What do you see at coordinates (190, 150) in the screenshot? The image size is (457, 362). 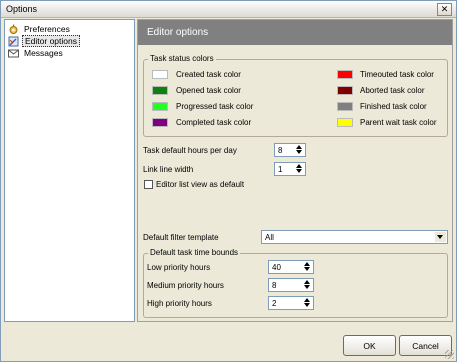 I see `hours-per-day-label: Task default hours per day` at bounding box center [190, 150].